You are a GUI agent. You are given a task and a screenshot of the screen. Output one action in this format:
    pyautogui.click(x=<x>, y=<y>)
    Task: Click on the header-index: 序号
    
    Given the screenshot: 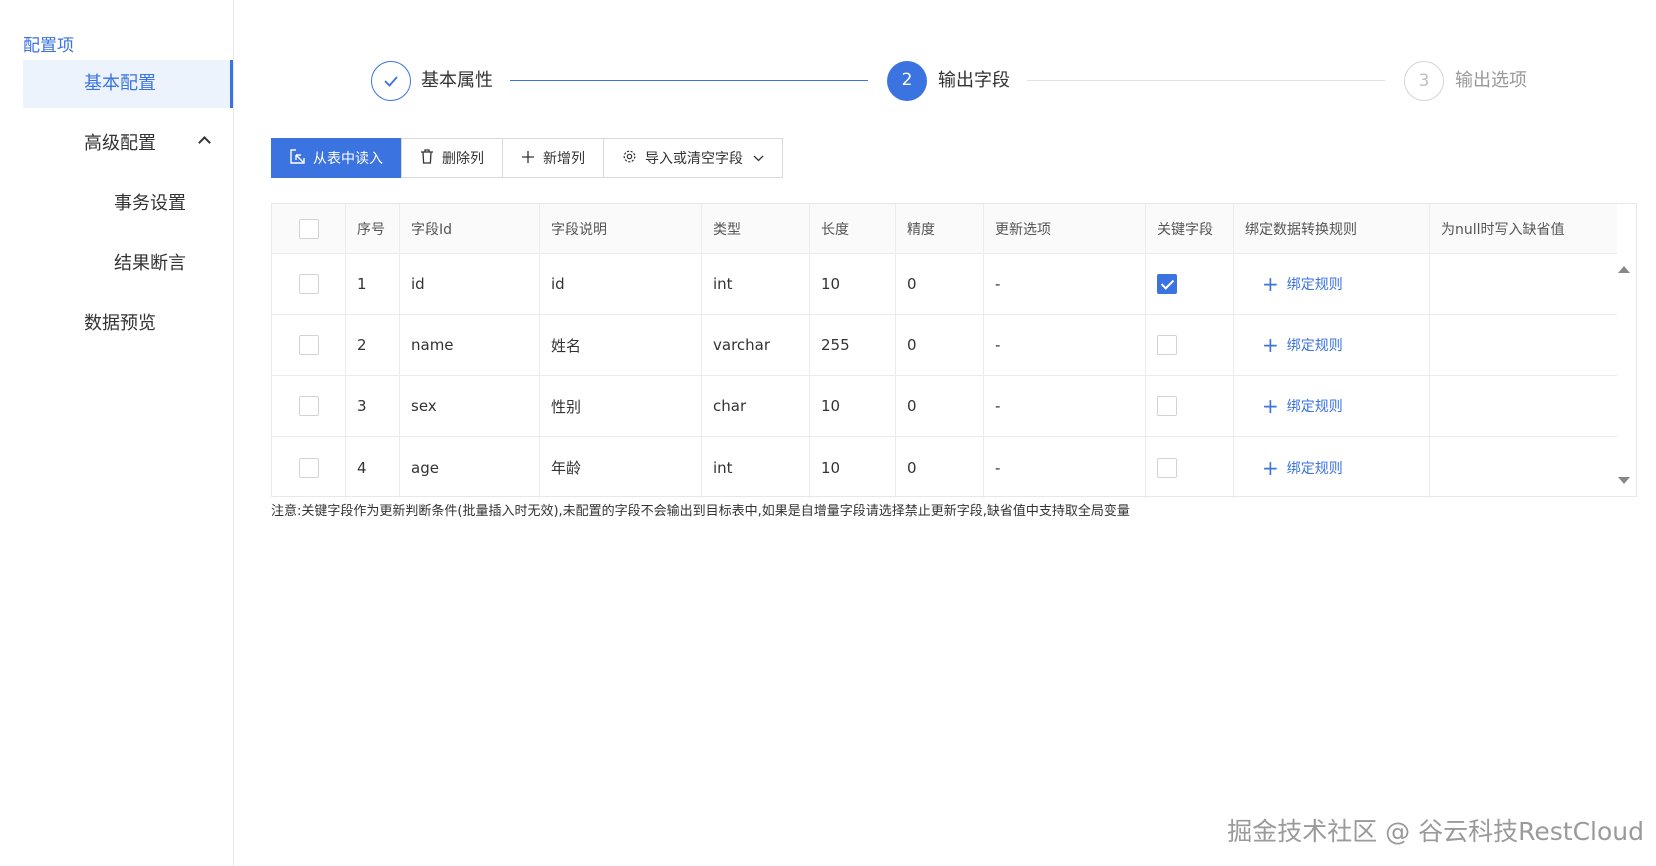 What is the action you would take?
    pyautogui.click(x=373, y=228)
    